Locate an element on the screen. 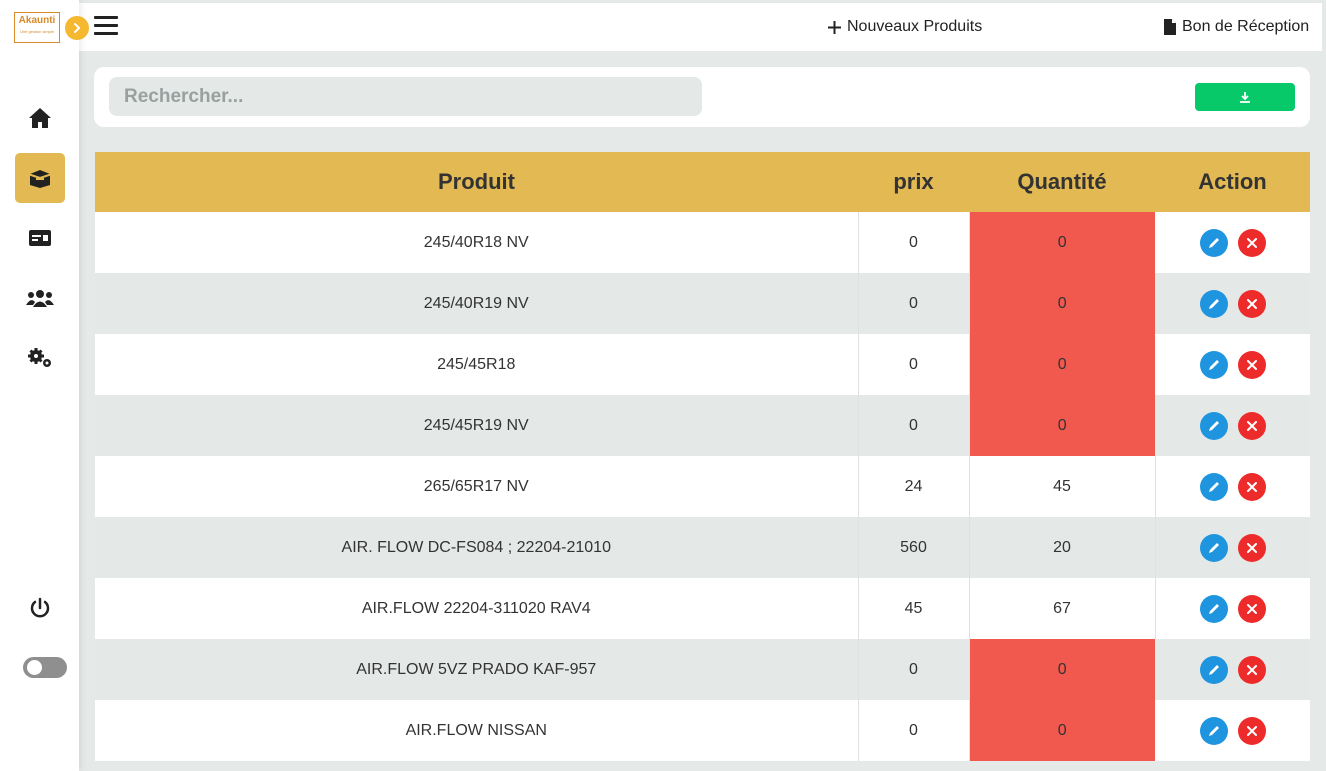  sidebar-item-users is located at coordinates (40, 298).